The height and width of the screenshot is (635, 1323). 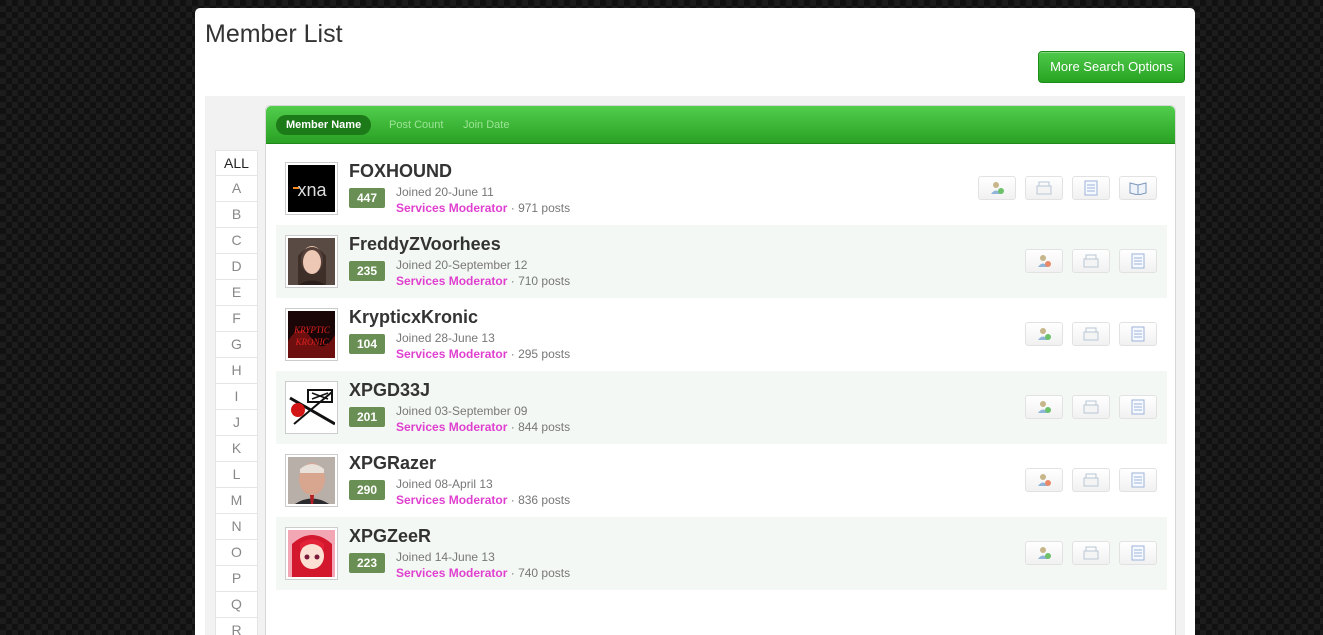 I want to click on alpha-item-r: R, so click(x=236, y=626).